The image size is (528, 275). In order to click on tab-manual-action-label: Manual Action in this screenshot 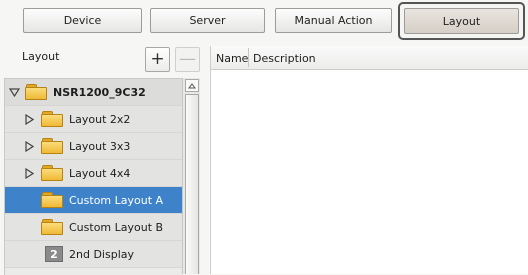, I will do `click(333, 20)`.